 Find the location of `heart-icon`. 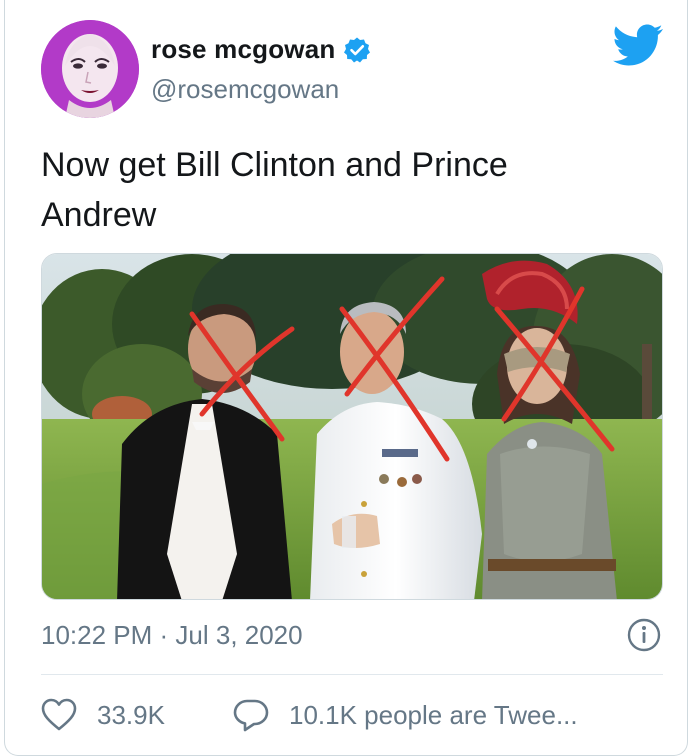

heart-icon is located at coordinates (59, 714).